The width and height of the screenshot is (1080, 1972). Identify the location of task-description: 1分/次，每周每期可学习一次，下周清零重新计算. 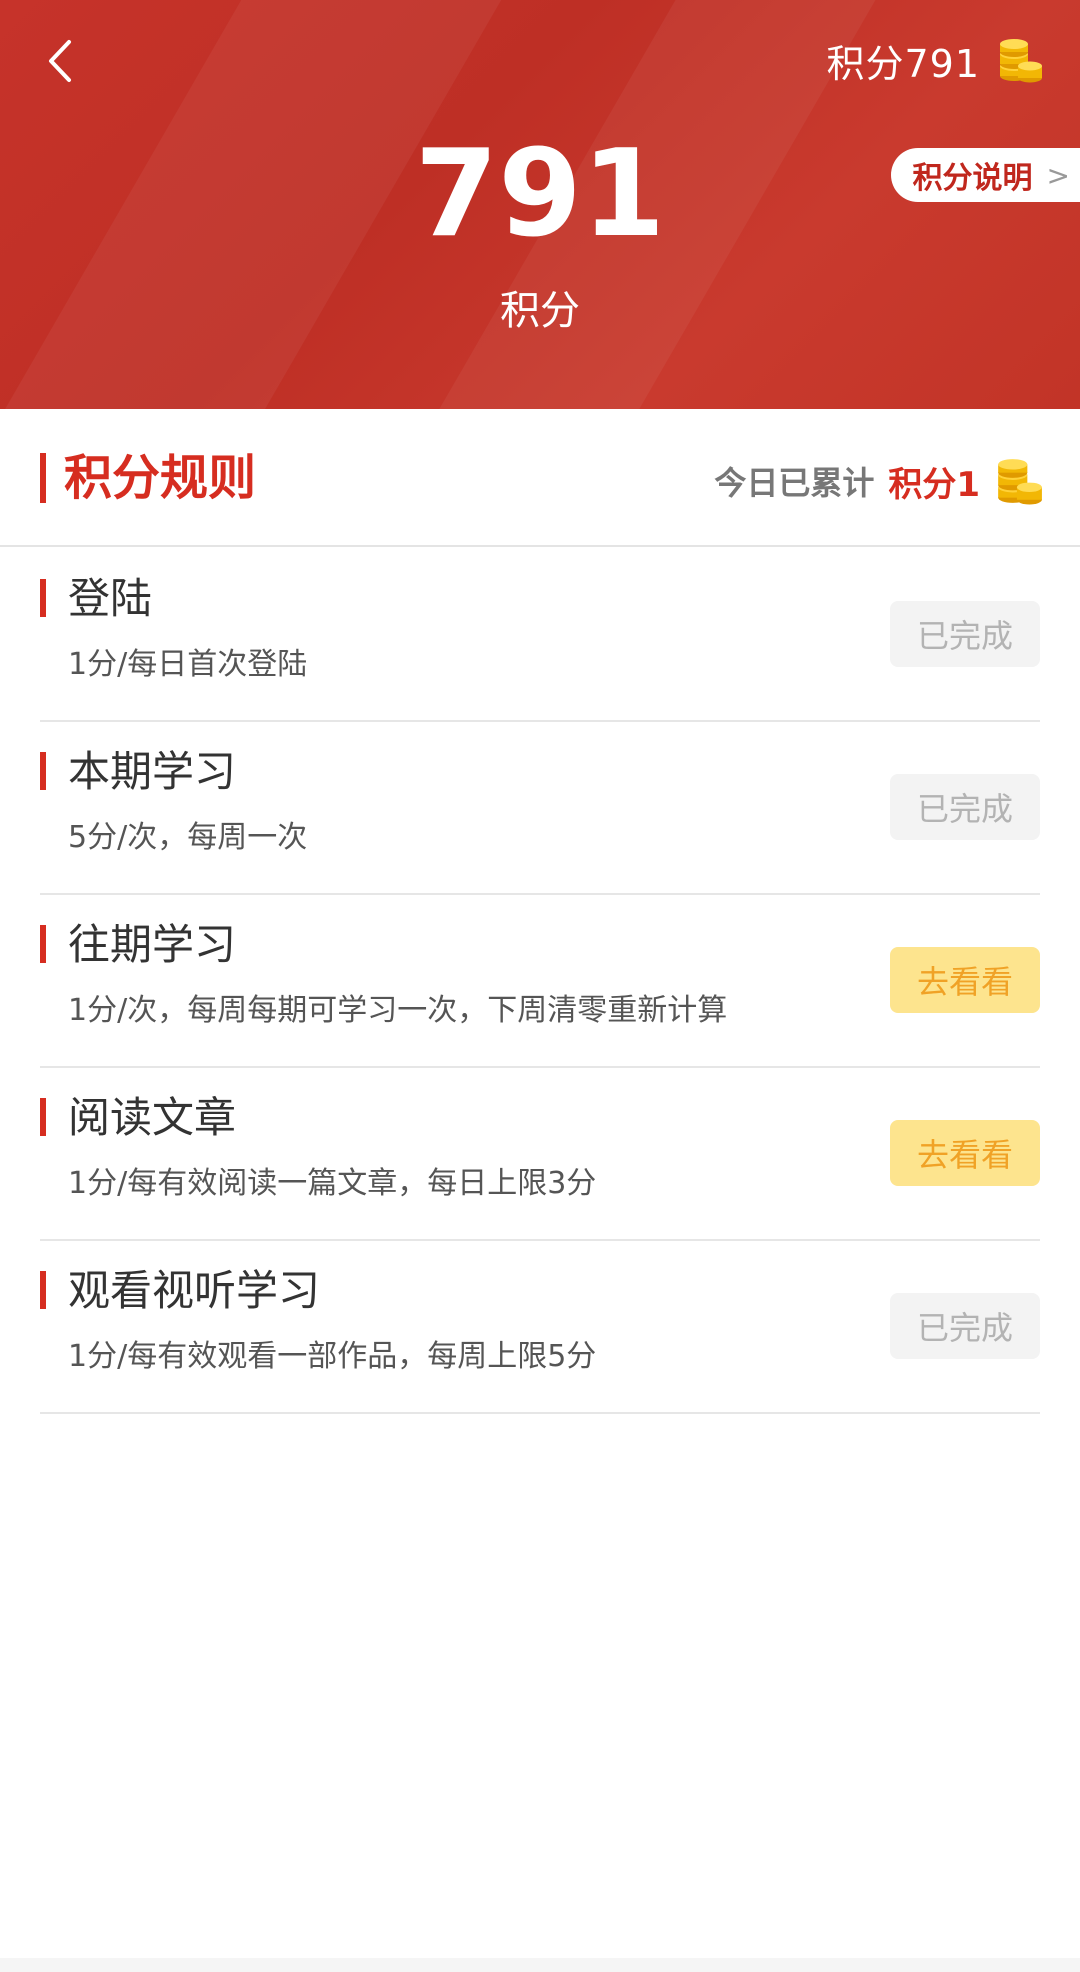
(398, 1010).